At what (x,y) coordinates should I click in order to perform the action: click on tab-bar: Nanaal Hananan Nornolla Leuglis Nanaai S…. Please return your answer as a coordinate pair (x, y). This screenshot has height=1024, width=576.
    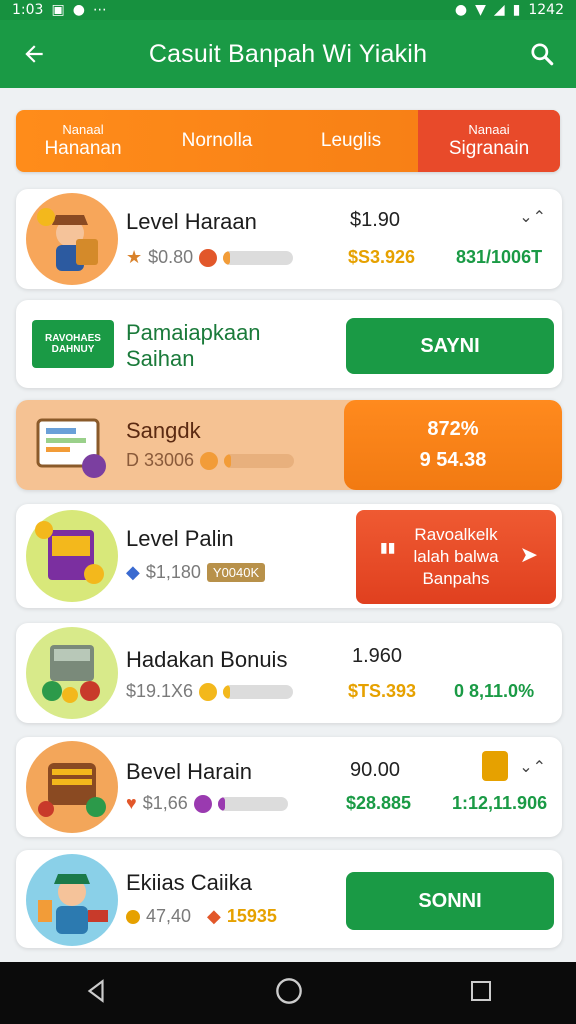
    Looking at the image, I should click on (288, 141).